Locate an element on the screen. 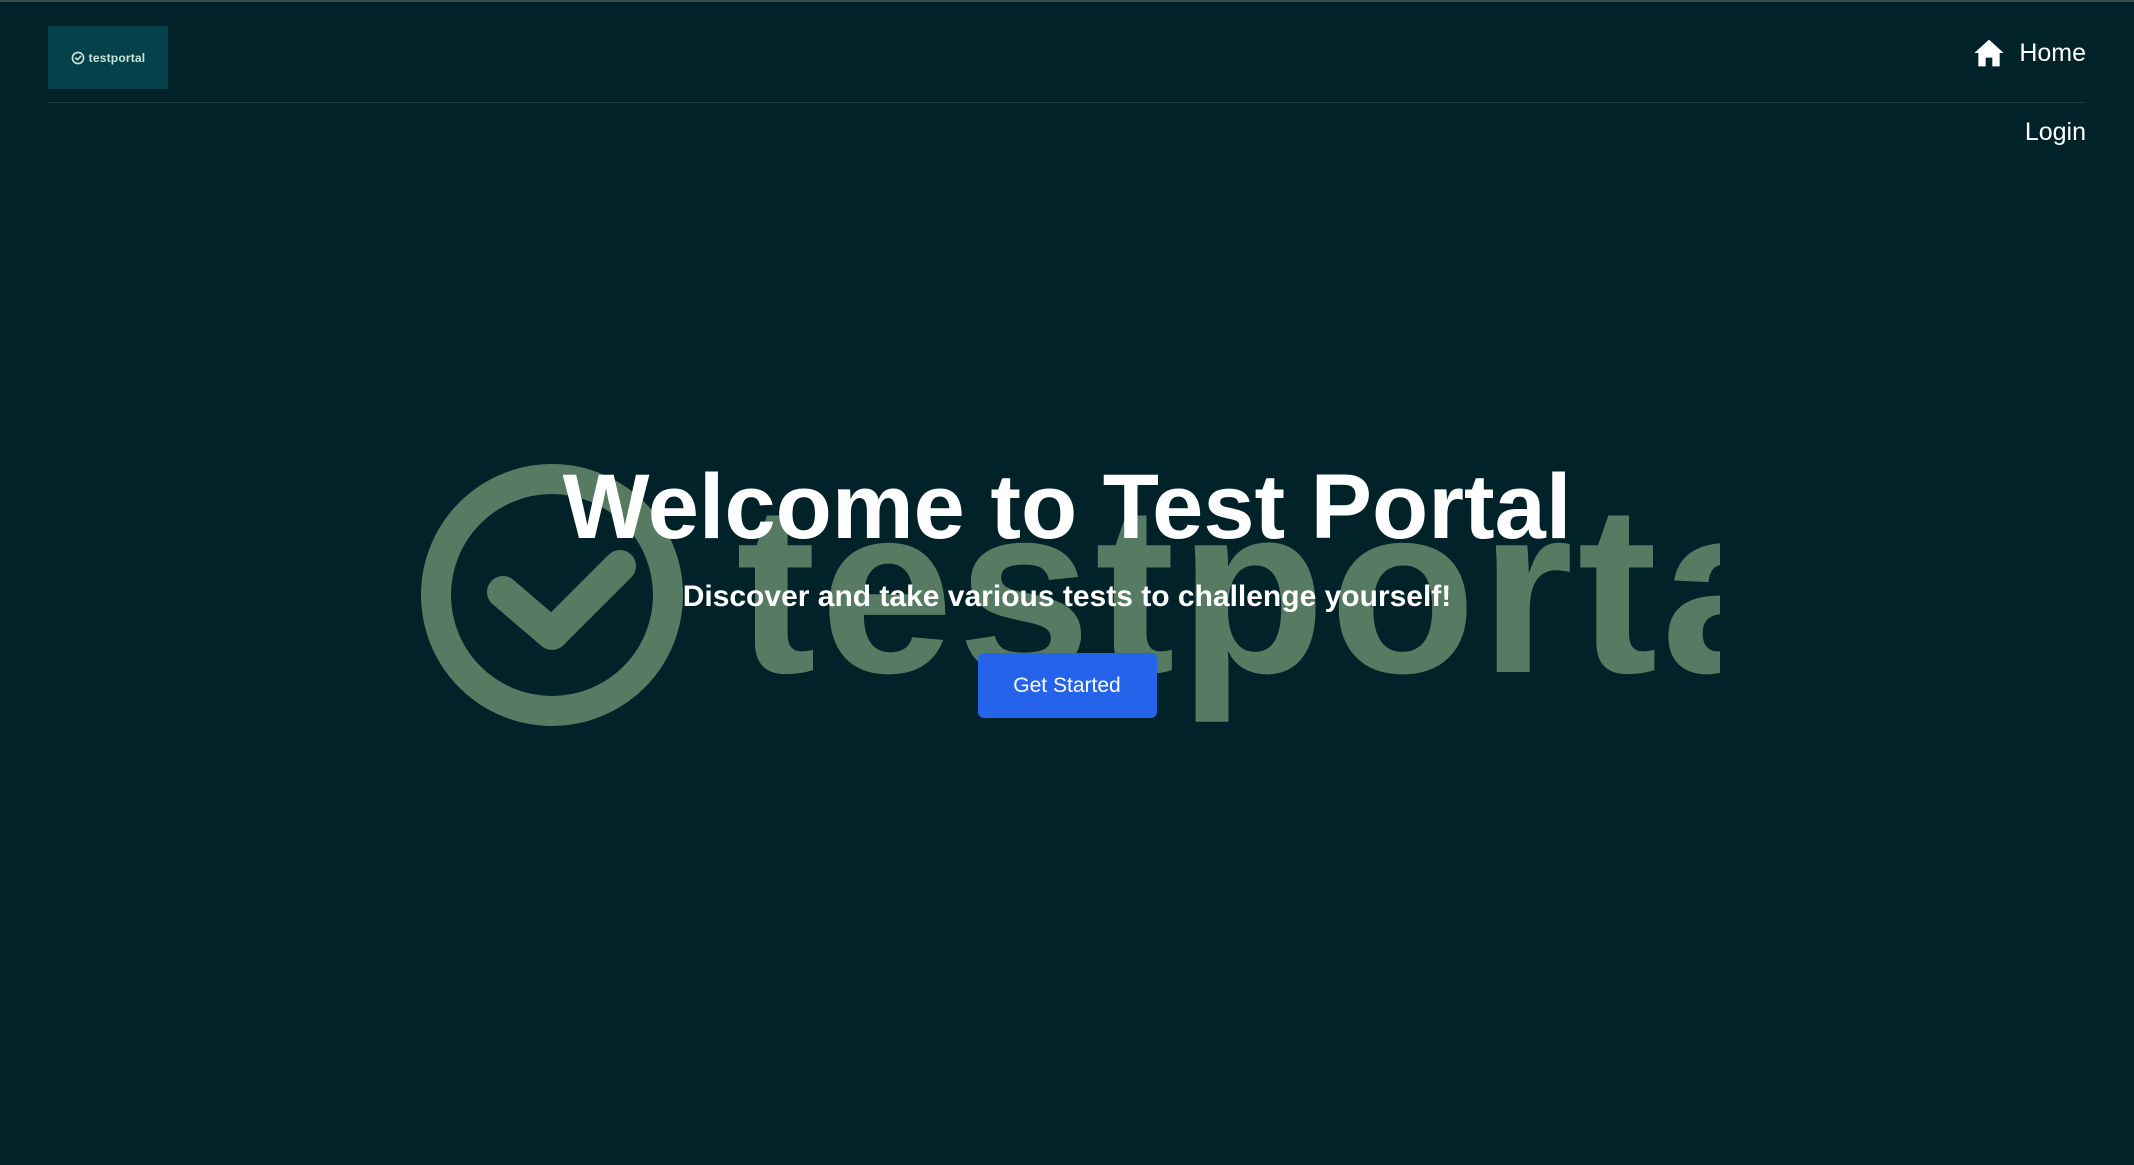 This screenshot has height=1165, width=2134. get-started-button: Get Started is located at coordinates (1067, 685).